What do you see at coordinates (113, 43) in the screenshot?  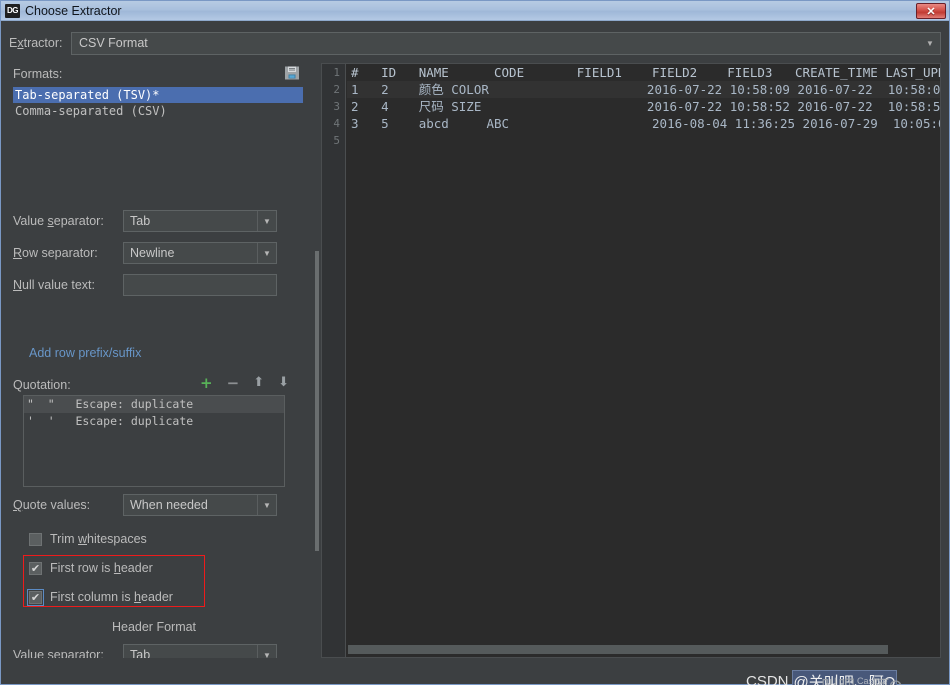 I see `extractor-value: CSV Format` at bounding box center [113, 43].